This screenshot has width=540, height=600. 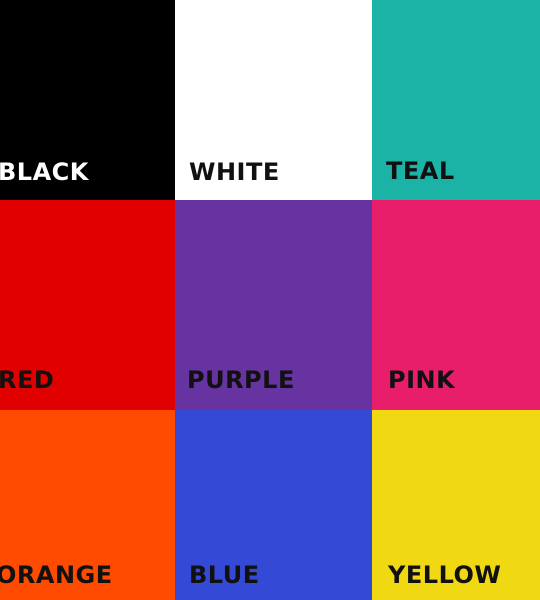 What do you see at coordinates (273, 505) in the screenshot?
I see `swatch-blue: BLUE` at bounding box center [273, 505].